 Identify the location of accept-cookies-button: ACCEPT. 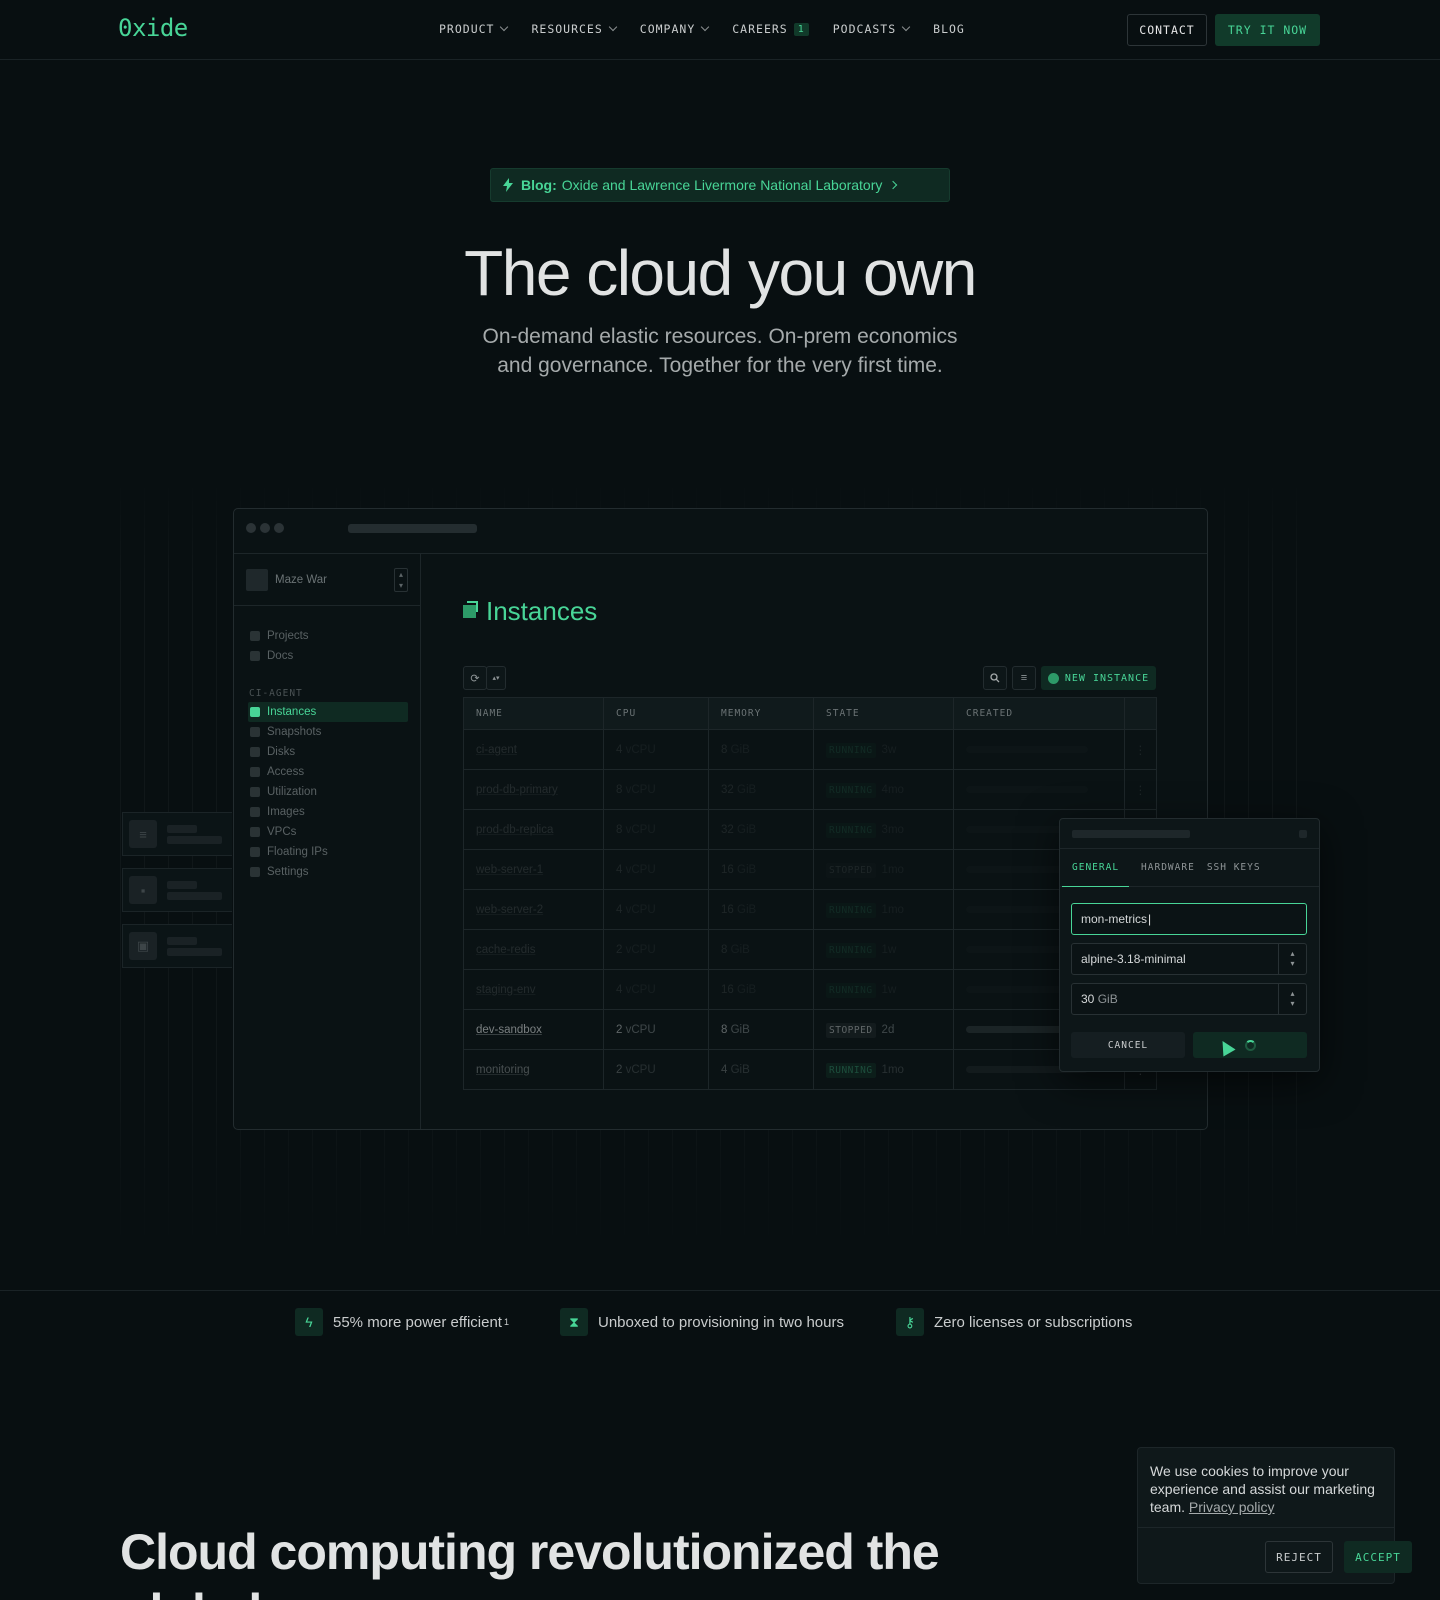
(1378, 1557).